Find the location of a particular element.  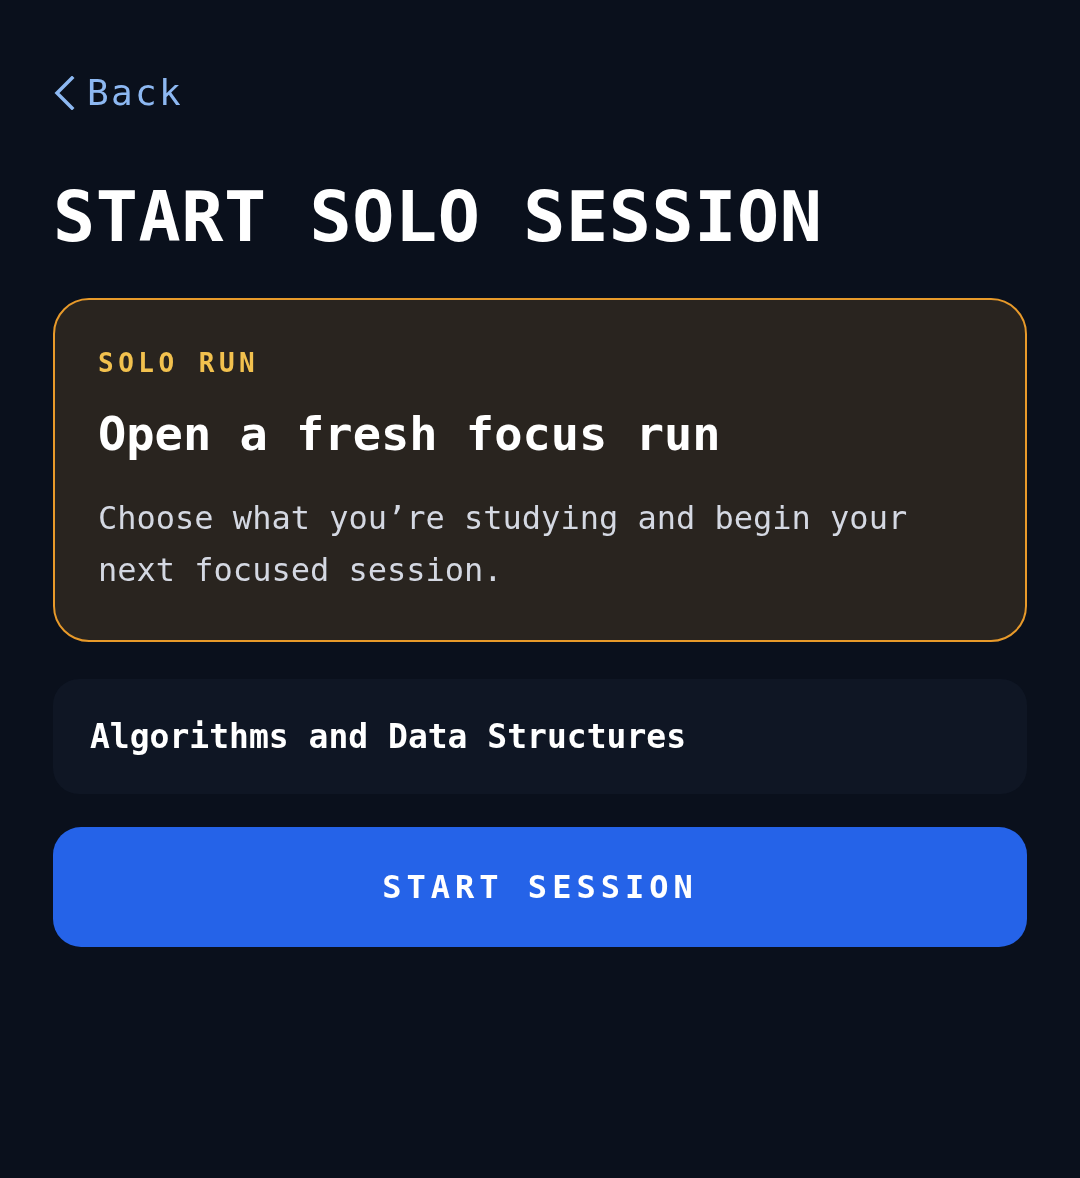

chevron-left-icon is located at coordinates (64, 93).